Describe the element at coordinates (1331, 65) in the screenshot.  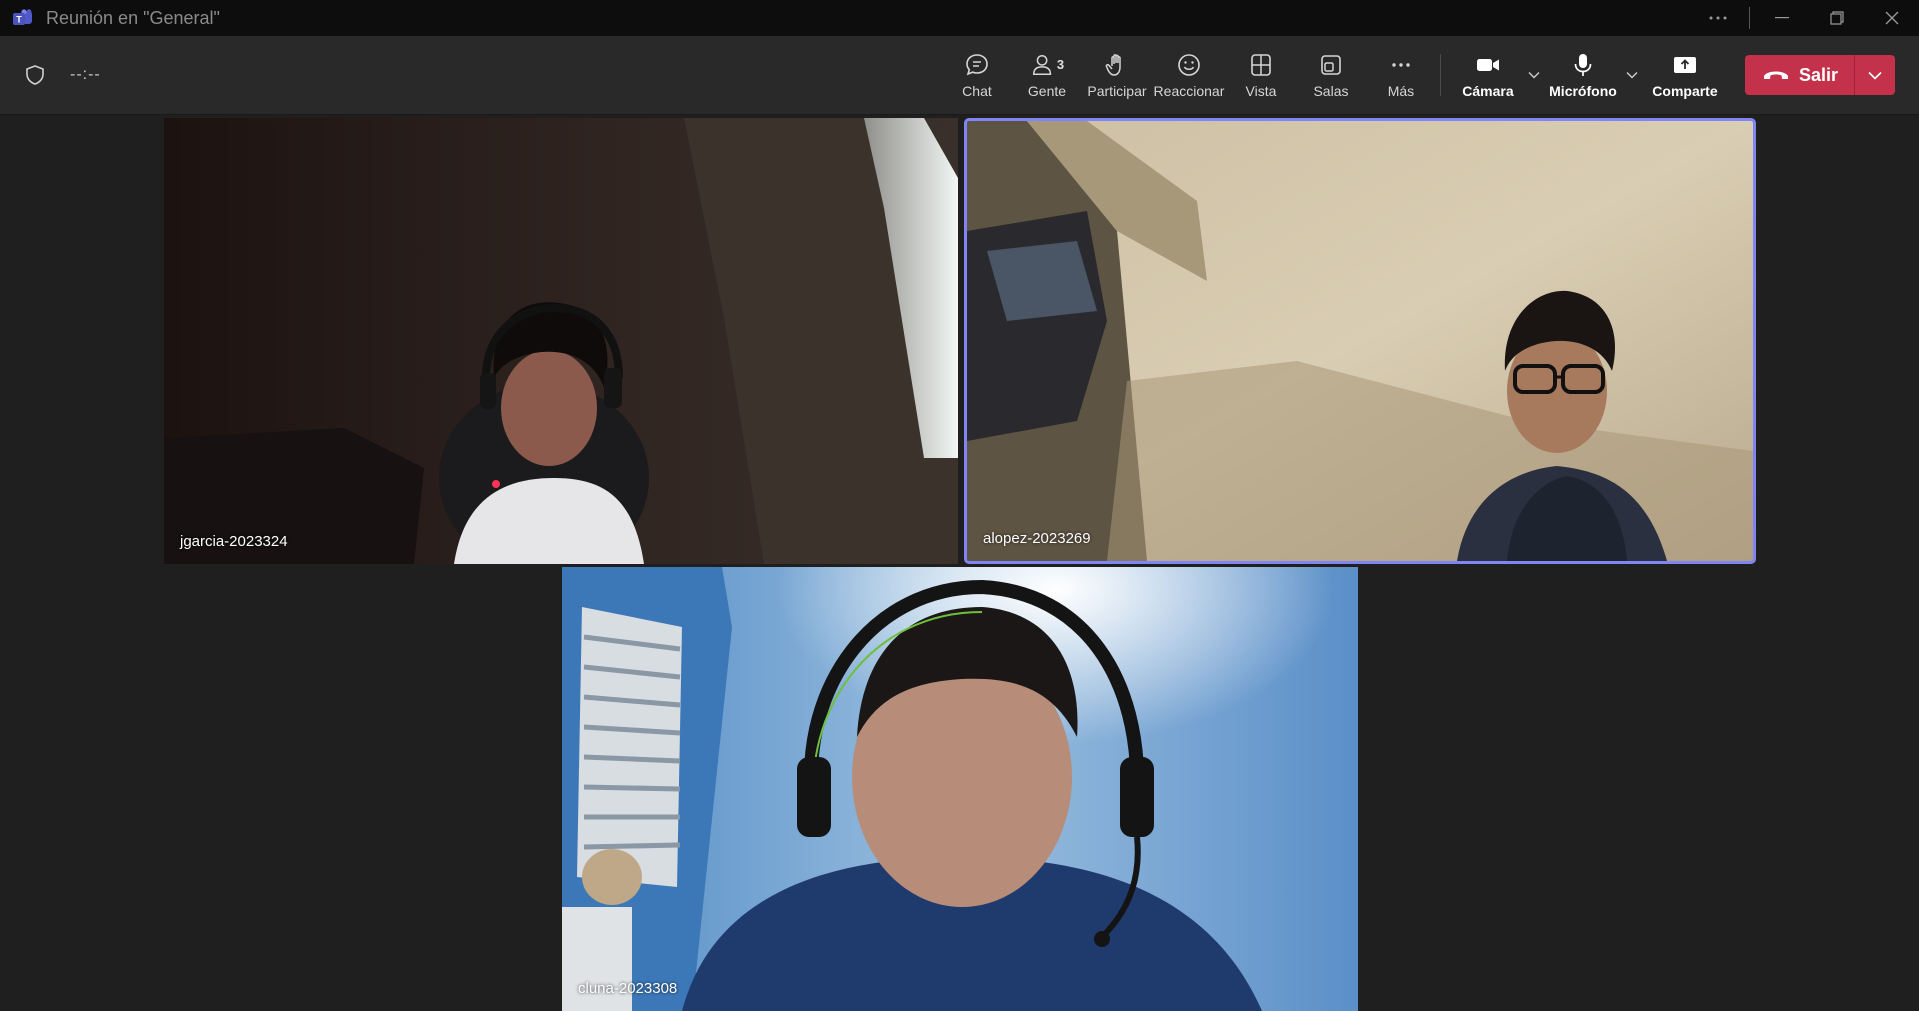
I see `breakout-rooms-icon` at that location.